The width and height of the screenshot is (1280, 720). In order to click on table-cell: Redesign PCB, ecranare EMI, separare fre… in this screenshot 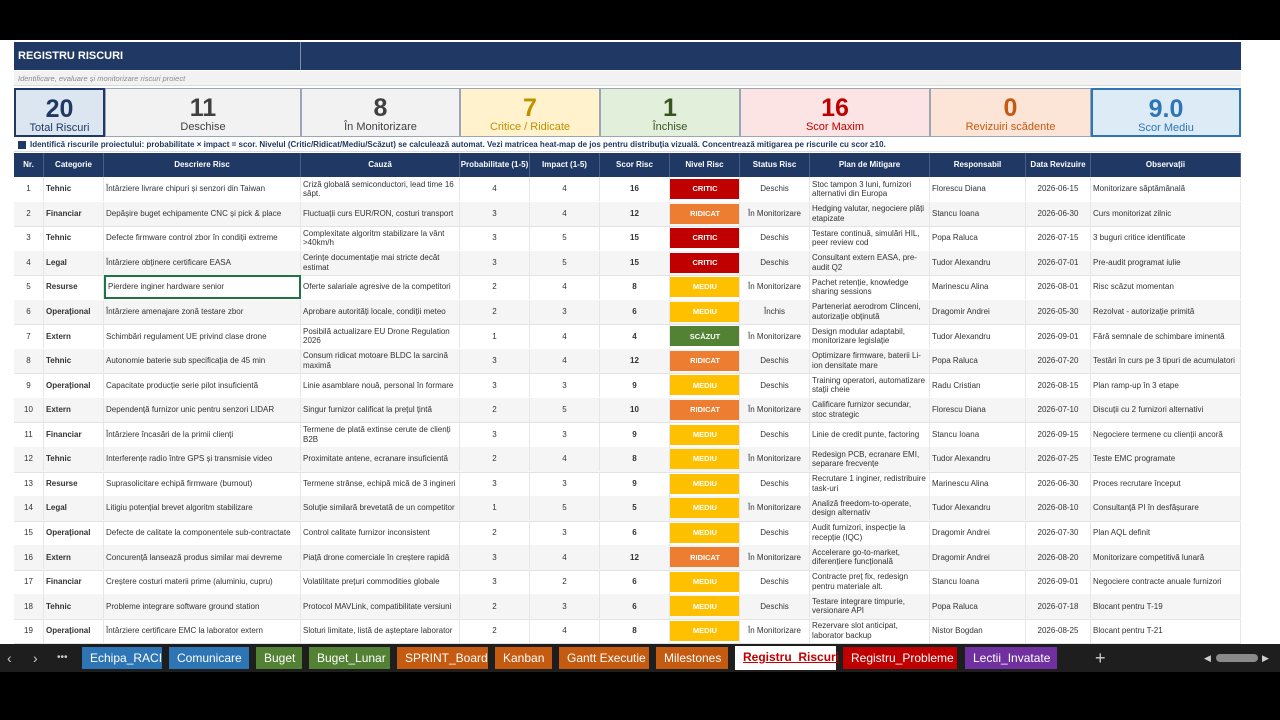, I will do `click(870, 459)`.